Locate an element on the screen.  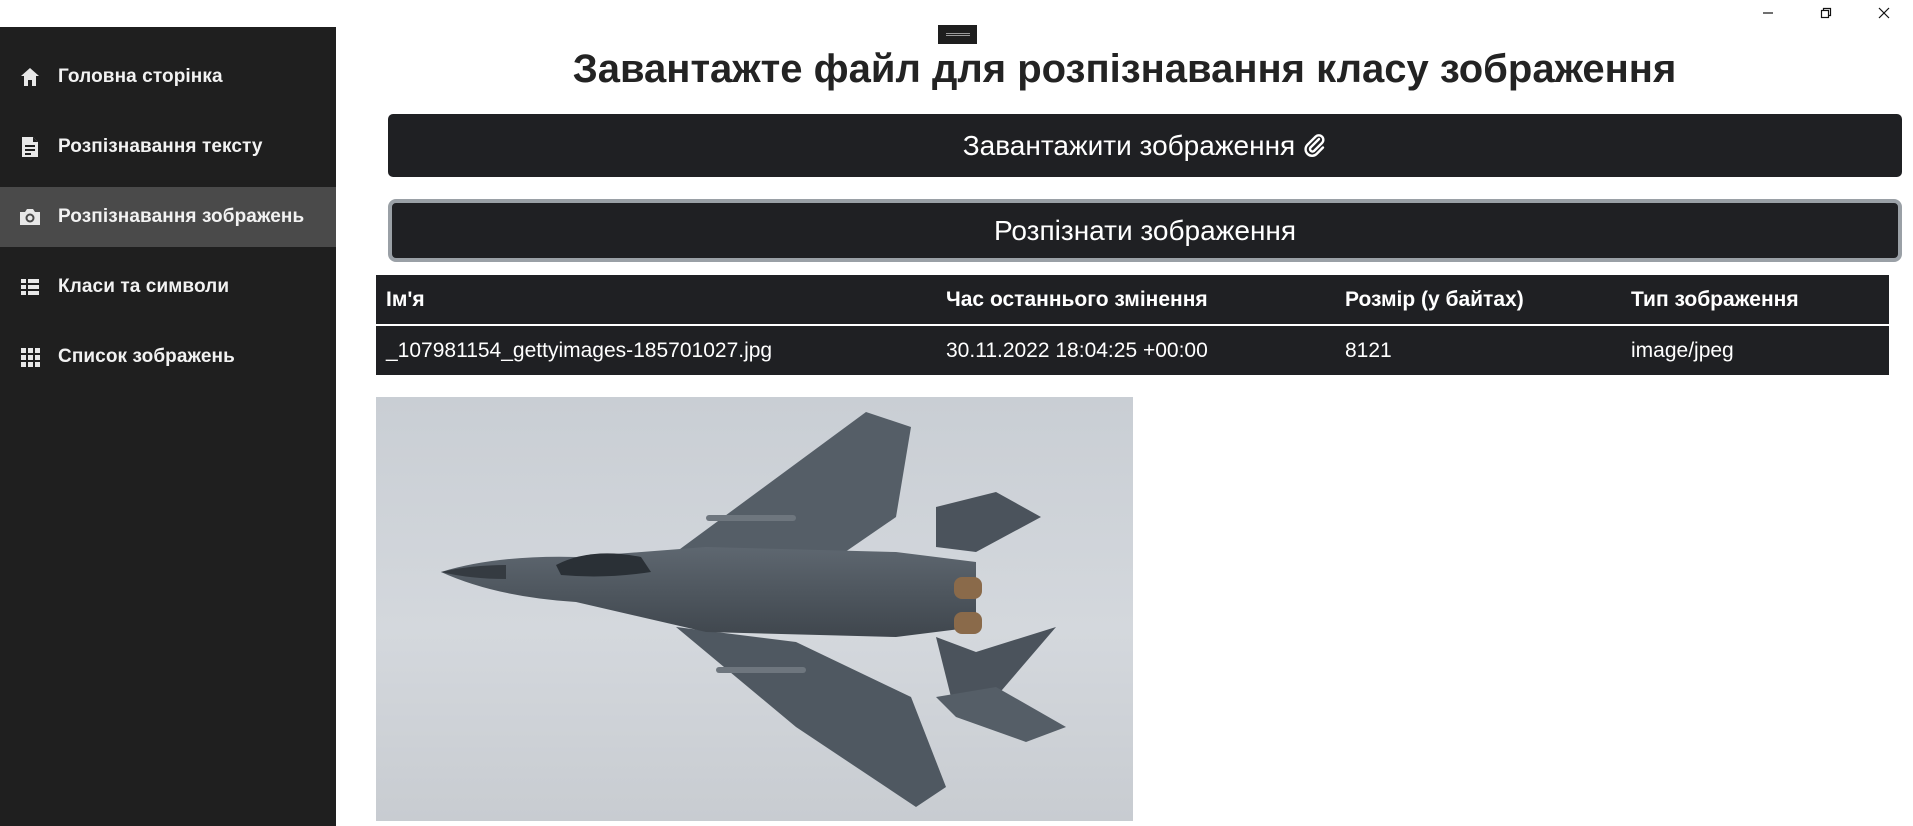
camera-icon is located at coordinates (30, 217).